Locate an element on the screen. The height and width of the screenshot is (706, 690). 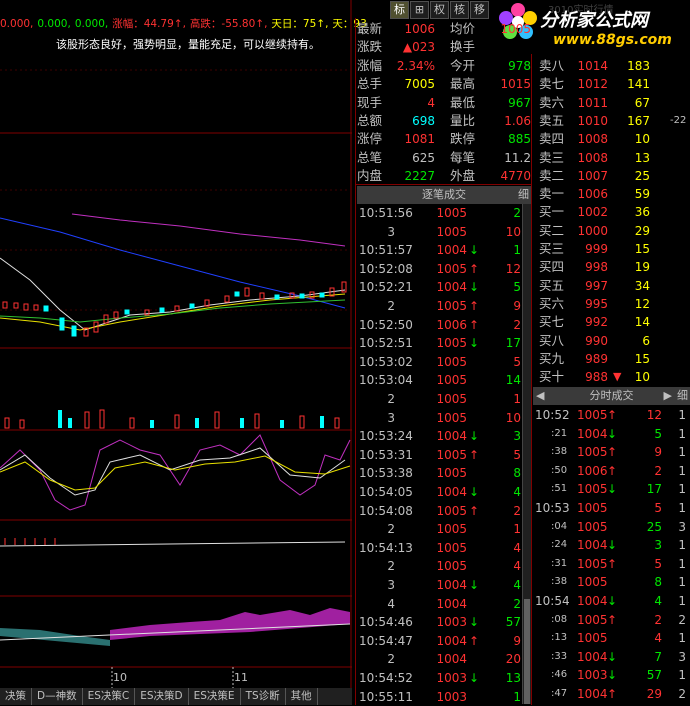
trade-time: 10:52:21 is located at coordinates (386, 287).